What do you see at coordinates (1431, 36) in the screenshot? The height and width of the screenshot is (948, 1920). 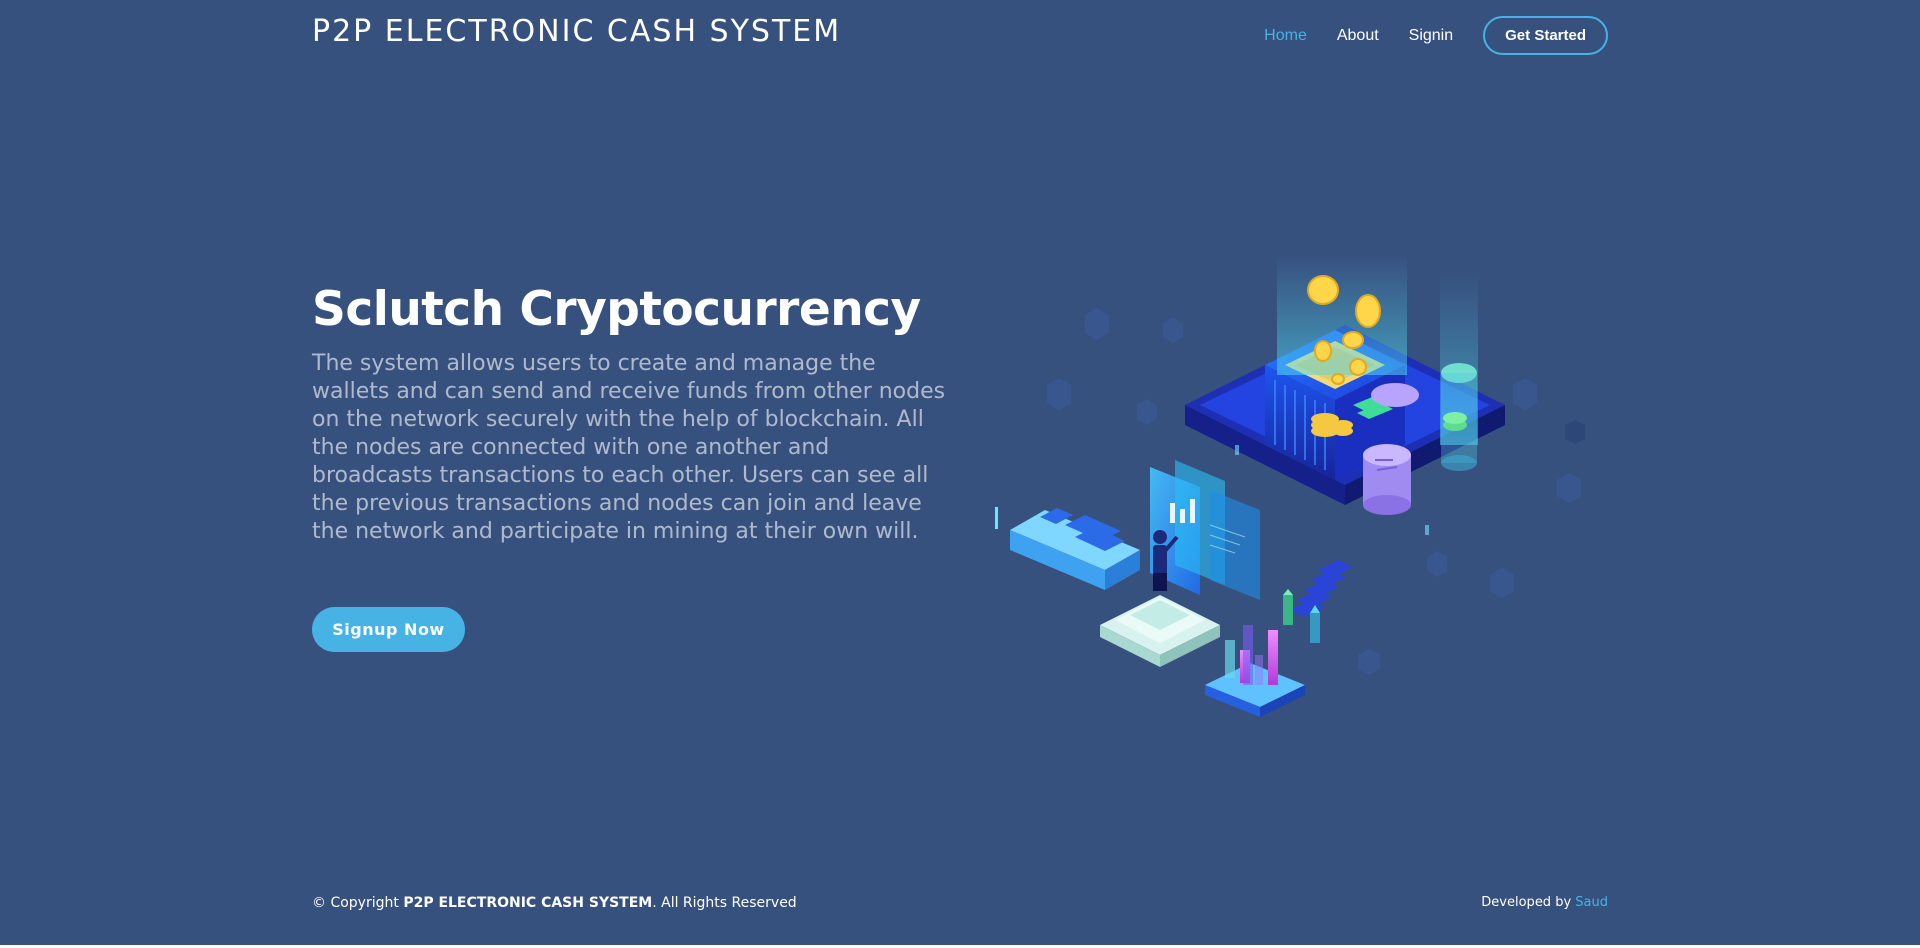 I see `nav-link-signin: Signin` at bounding box center [1431, 36].